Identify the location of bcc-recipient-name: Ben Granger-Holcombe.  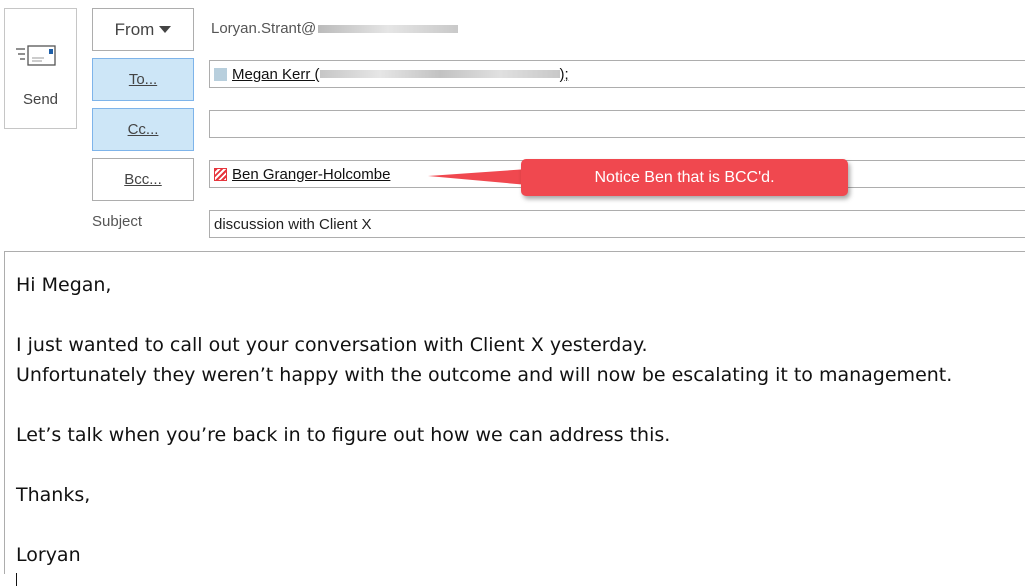
(311, 174).